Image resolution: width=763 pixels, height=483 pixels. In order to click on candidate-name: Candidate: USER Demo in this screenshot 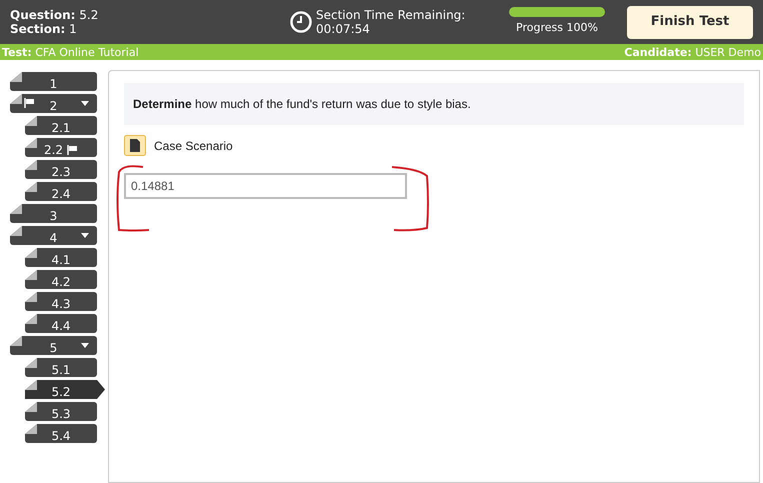, I will do `click(692, 52)`.